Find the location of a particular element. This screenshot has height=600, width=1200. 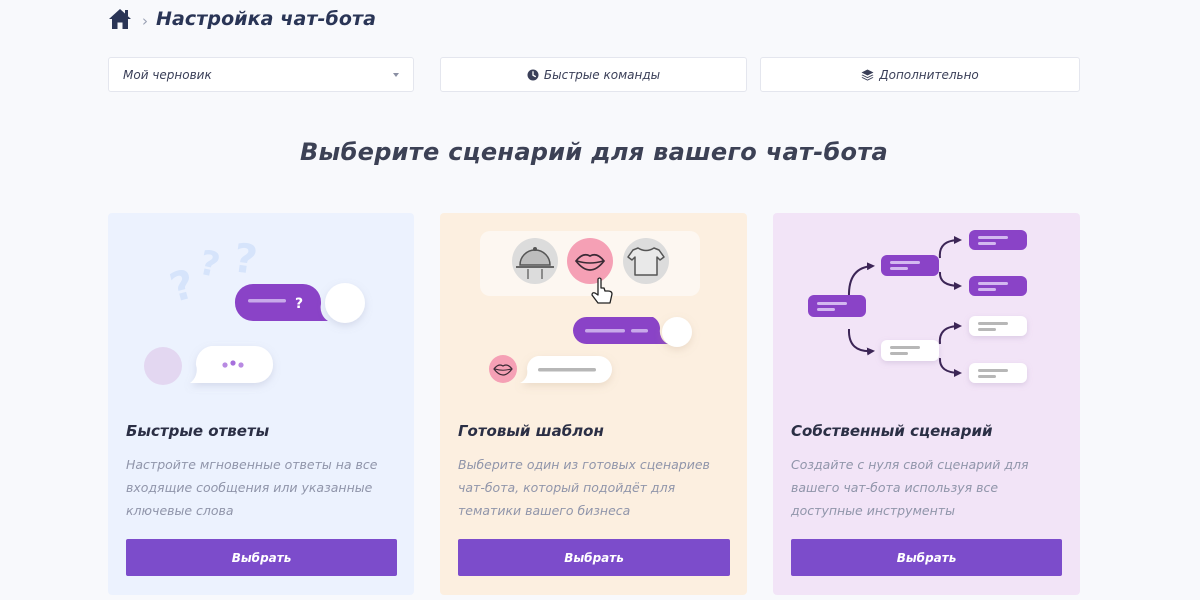

lips-icon is located at coordinates (590, 261).